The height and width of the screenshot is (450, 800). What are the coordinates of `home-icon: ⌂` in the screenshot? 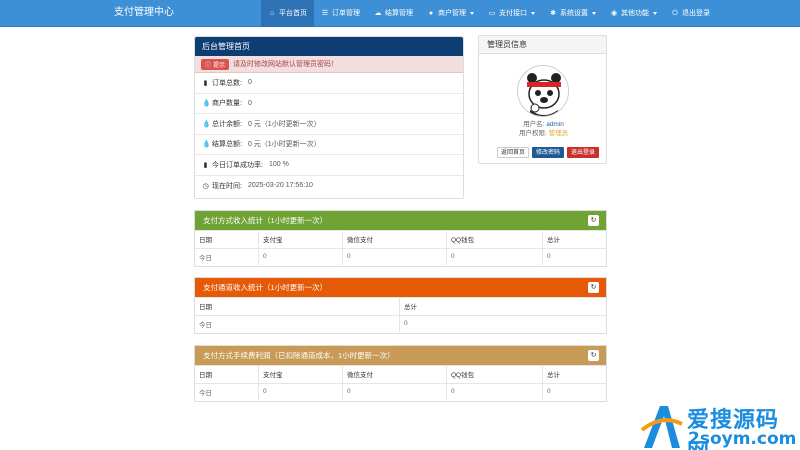 It's located at (272, 13).